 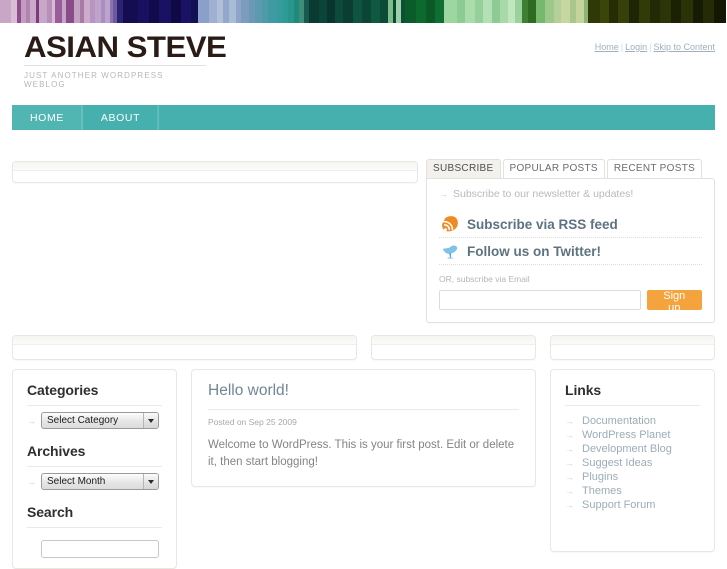 I want to click on link-support-forum: Support Forum, so click(x=617, y=505).